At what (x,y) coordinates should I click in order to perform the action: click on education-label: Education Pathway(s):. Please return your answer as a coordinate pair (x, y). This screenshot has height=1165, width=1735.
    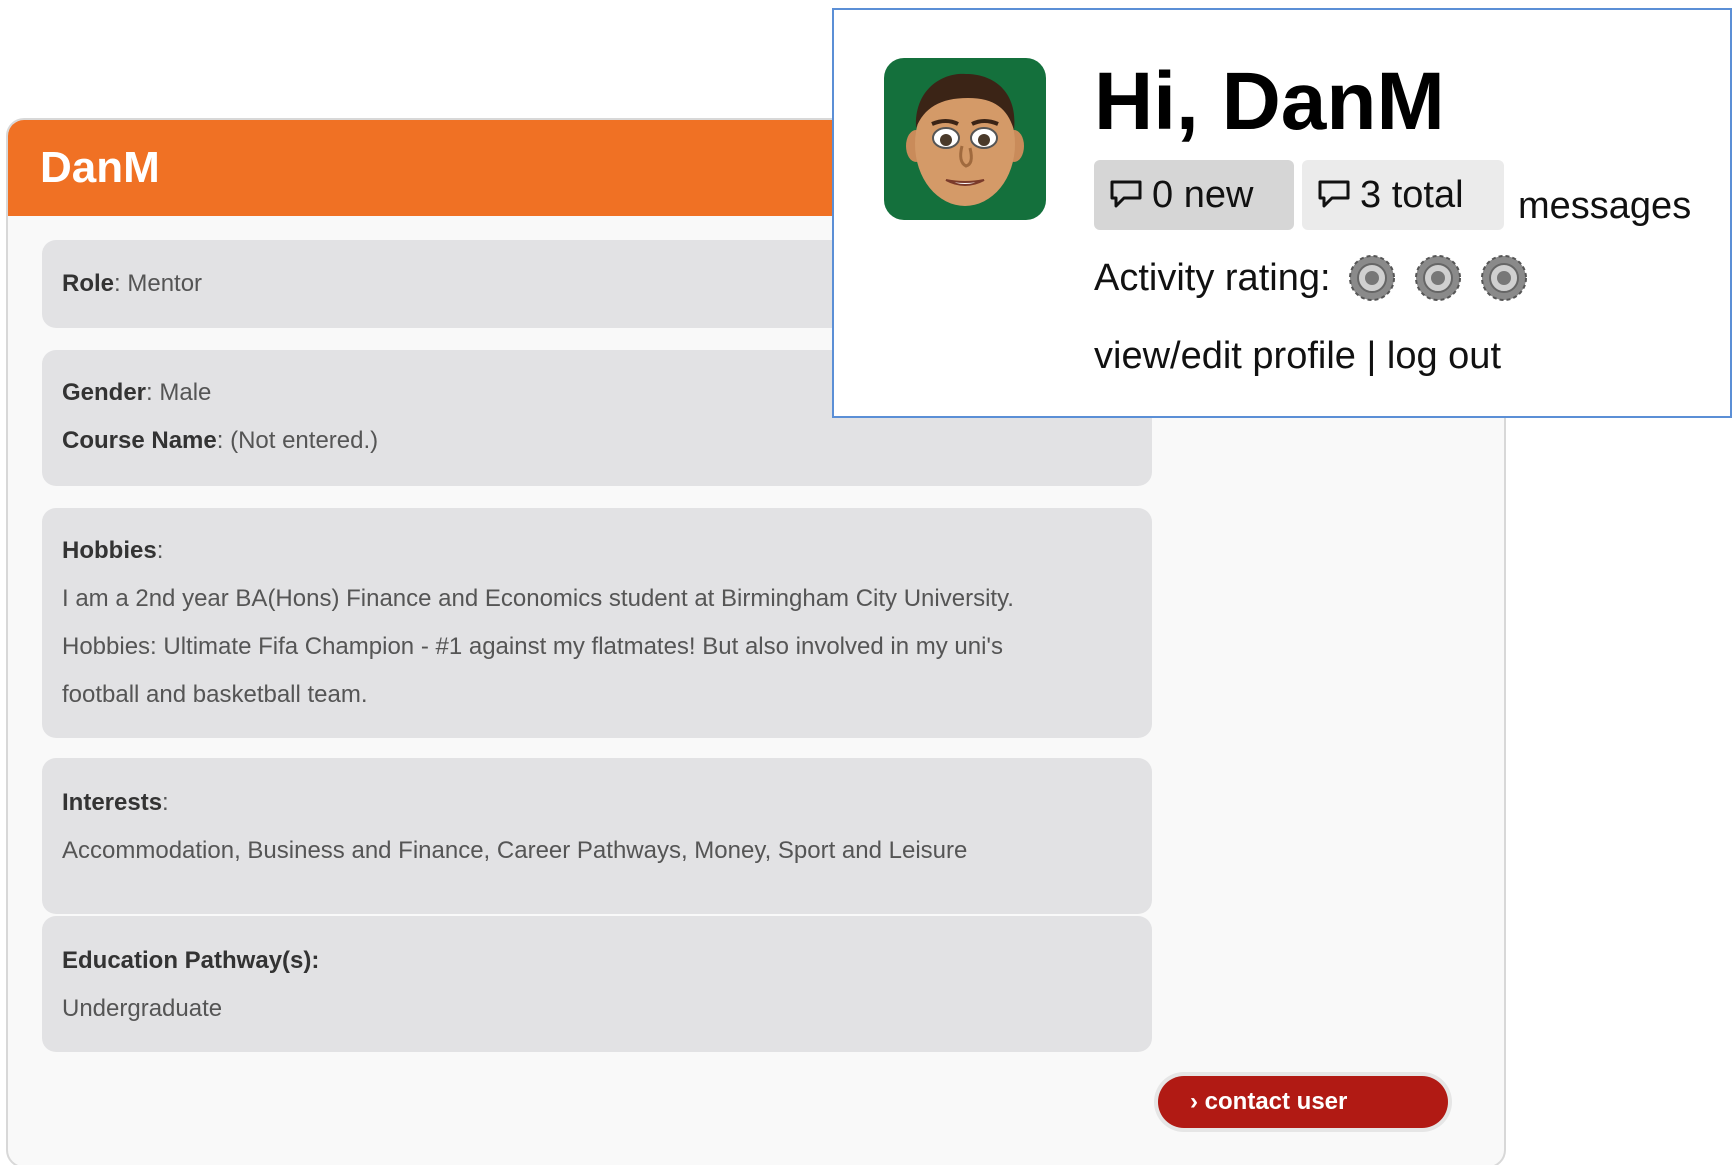
    Looking at the image, I should click on (191, 960).